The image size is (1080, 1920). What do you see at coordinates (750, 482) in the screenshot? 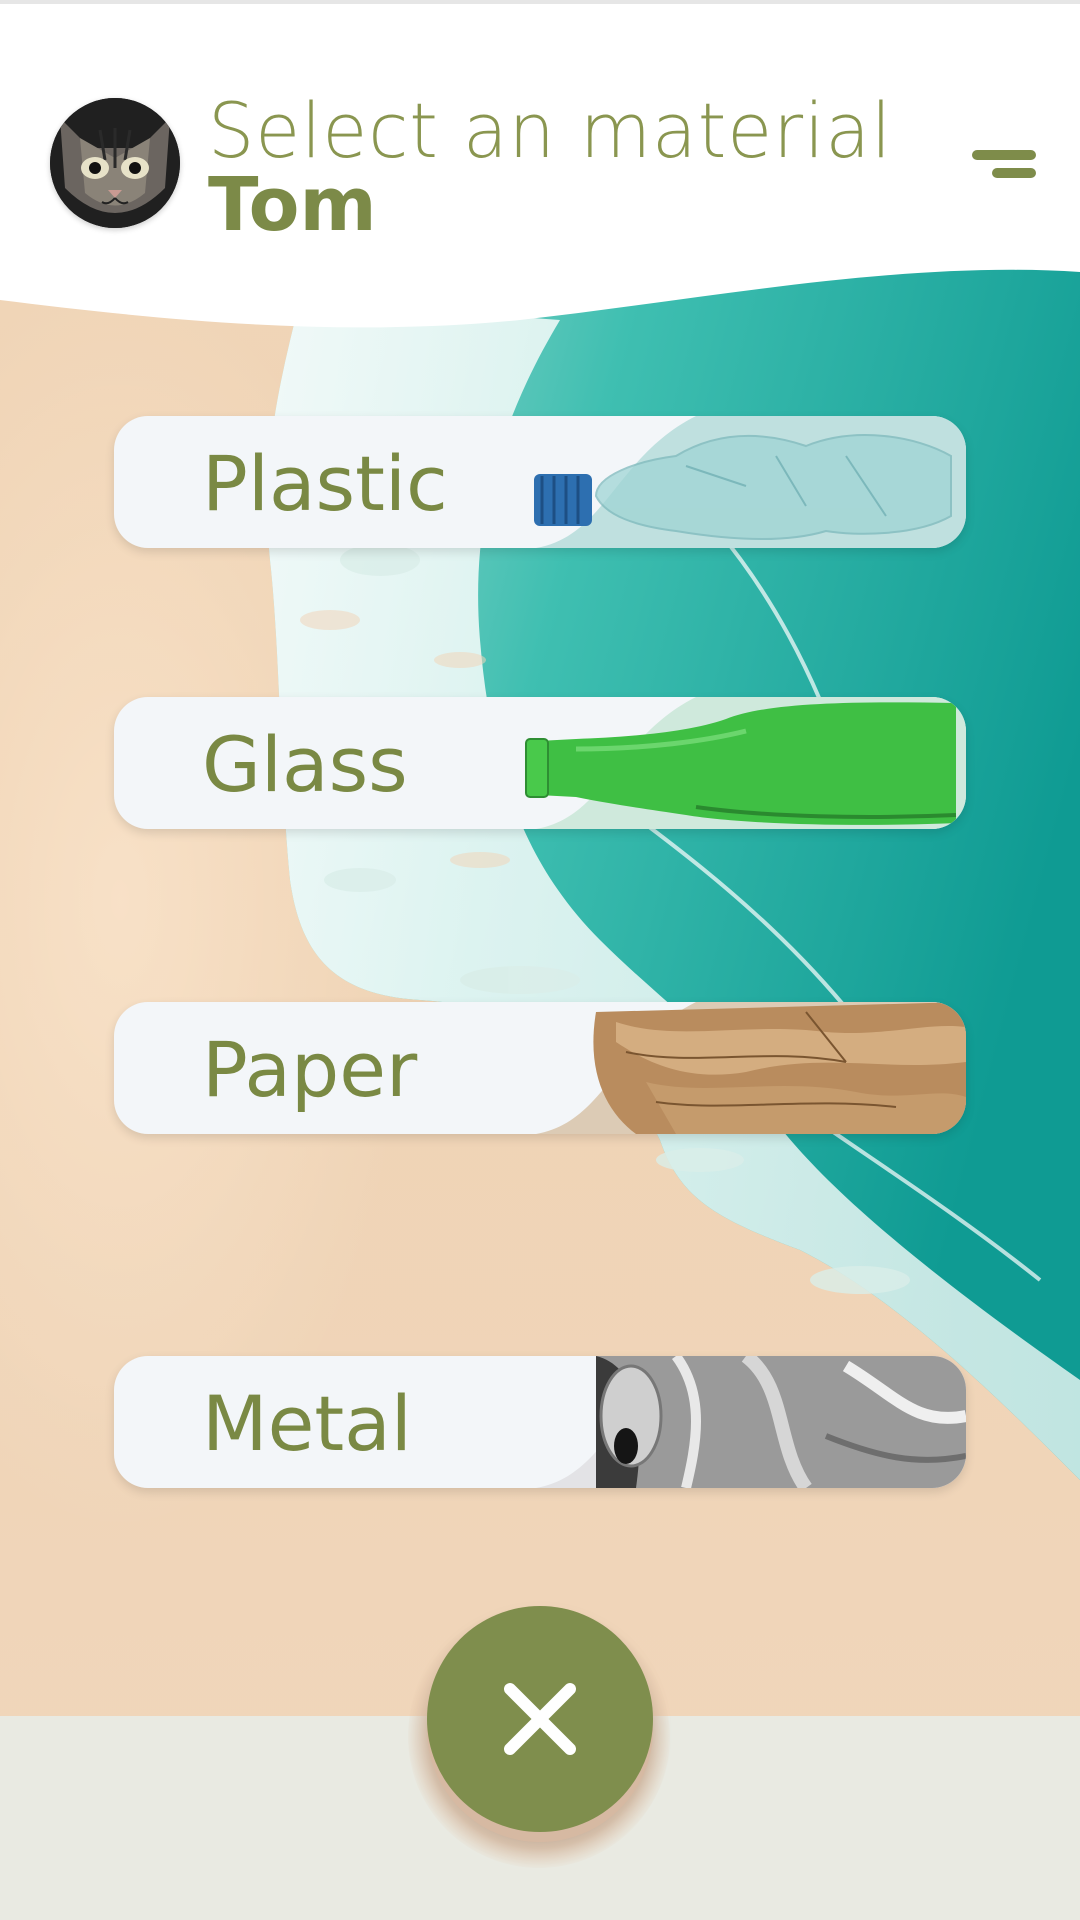
I see `plastic-bottle-icon` at bounding box center [750, 482].